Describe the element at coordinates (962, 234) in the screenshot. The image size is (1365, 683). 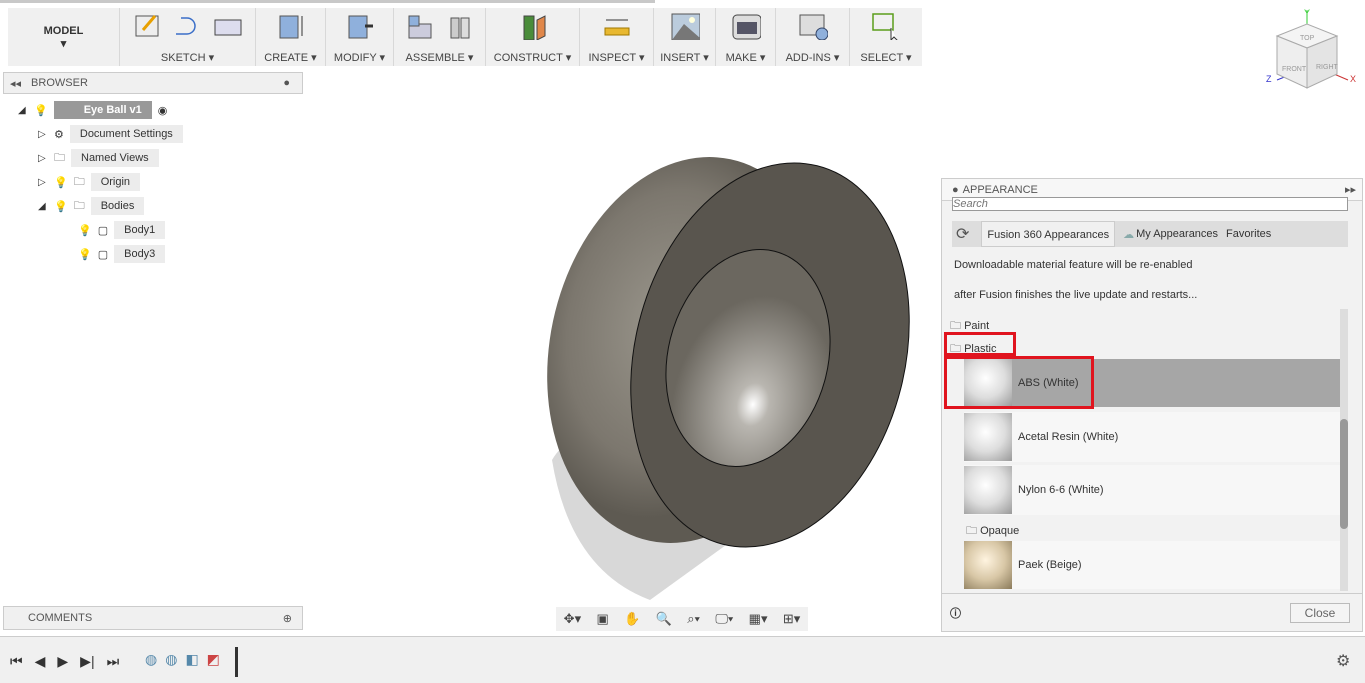
I see `refresh-icon: ⟳` at that location.